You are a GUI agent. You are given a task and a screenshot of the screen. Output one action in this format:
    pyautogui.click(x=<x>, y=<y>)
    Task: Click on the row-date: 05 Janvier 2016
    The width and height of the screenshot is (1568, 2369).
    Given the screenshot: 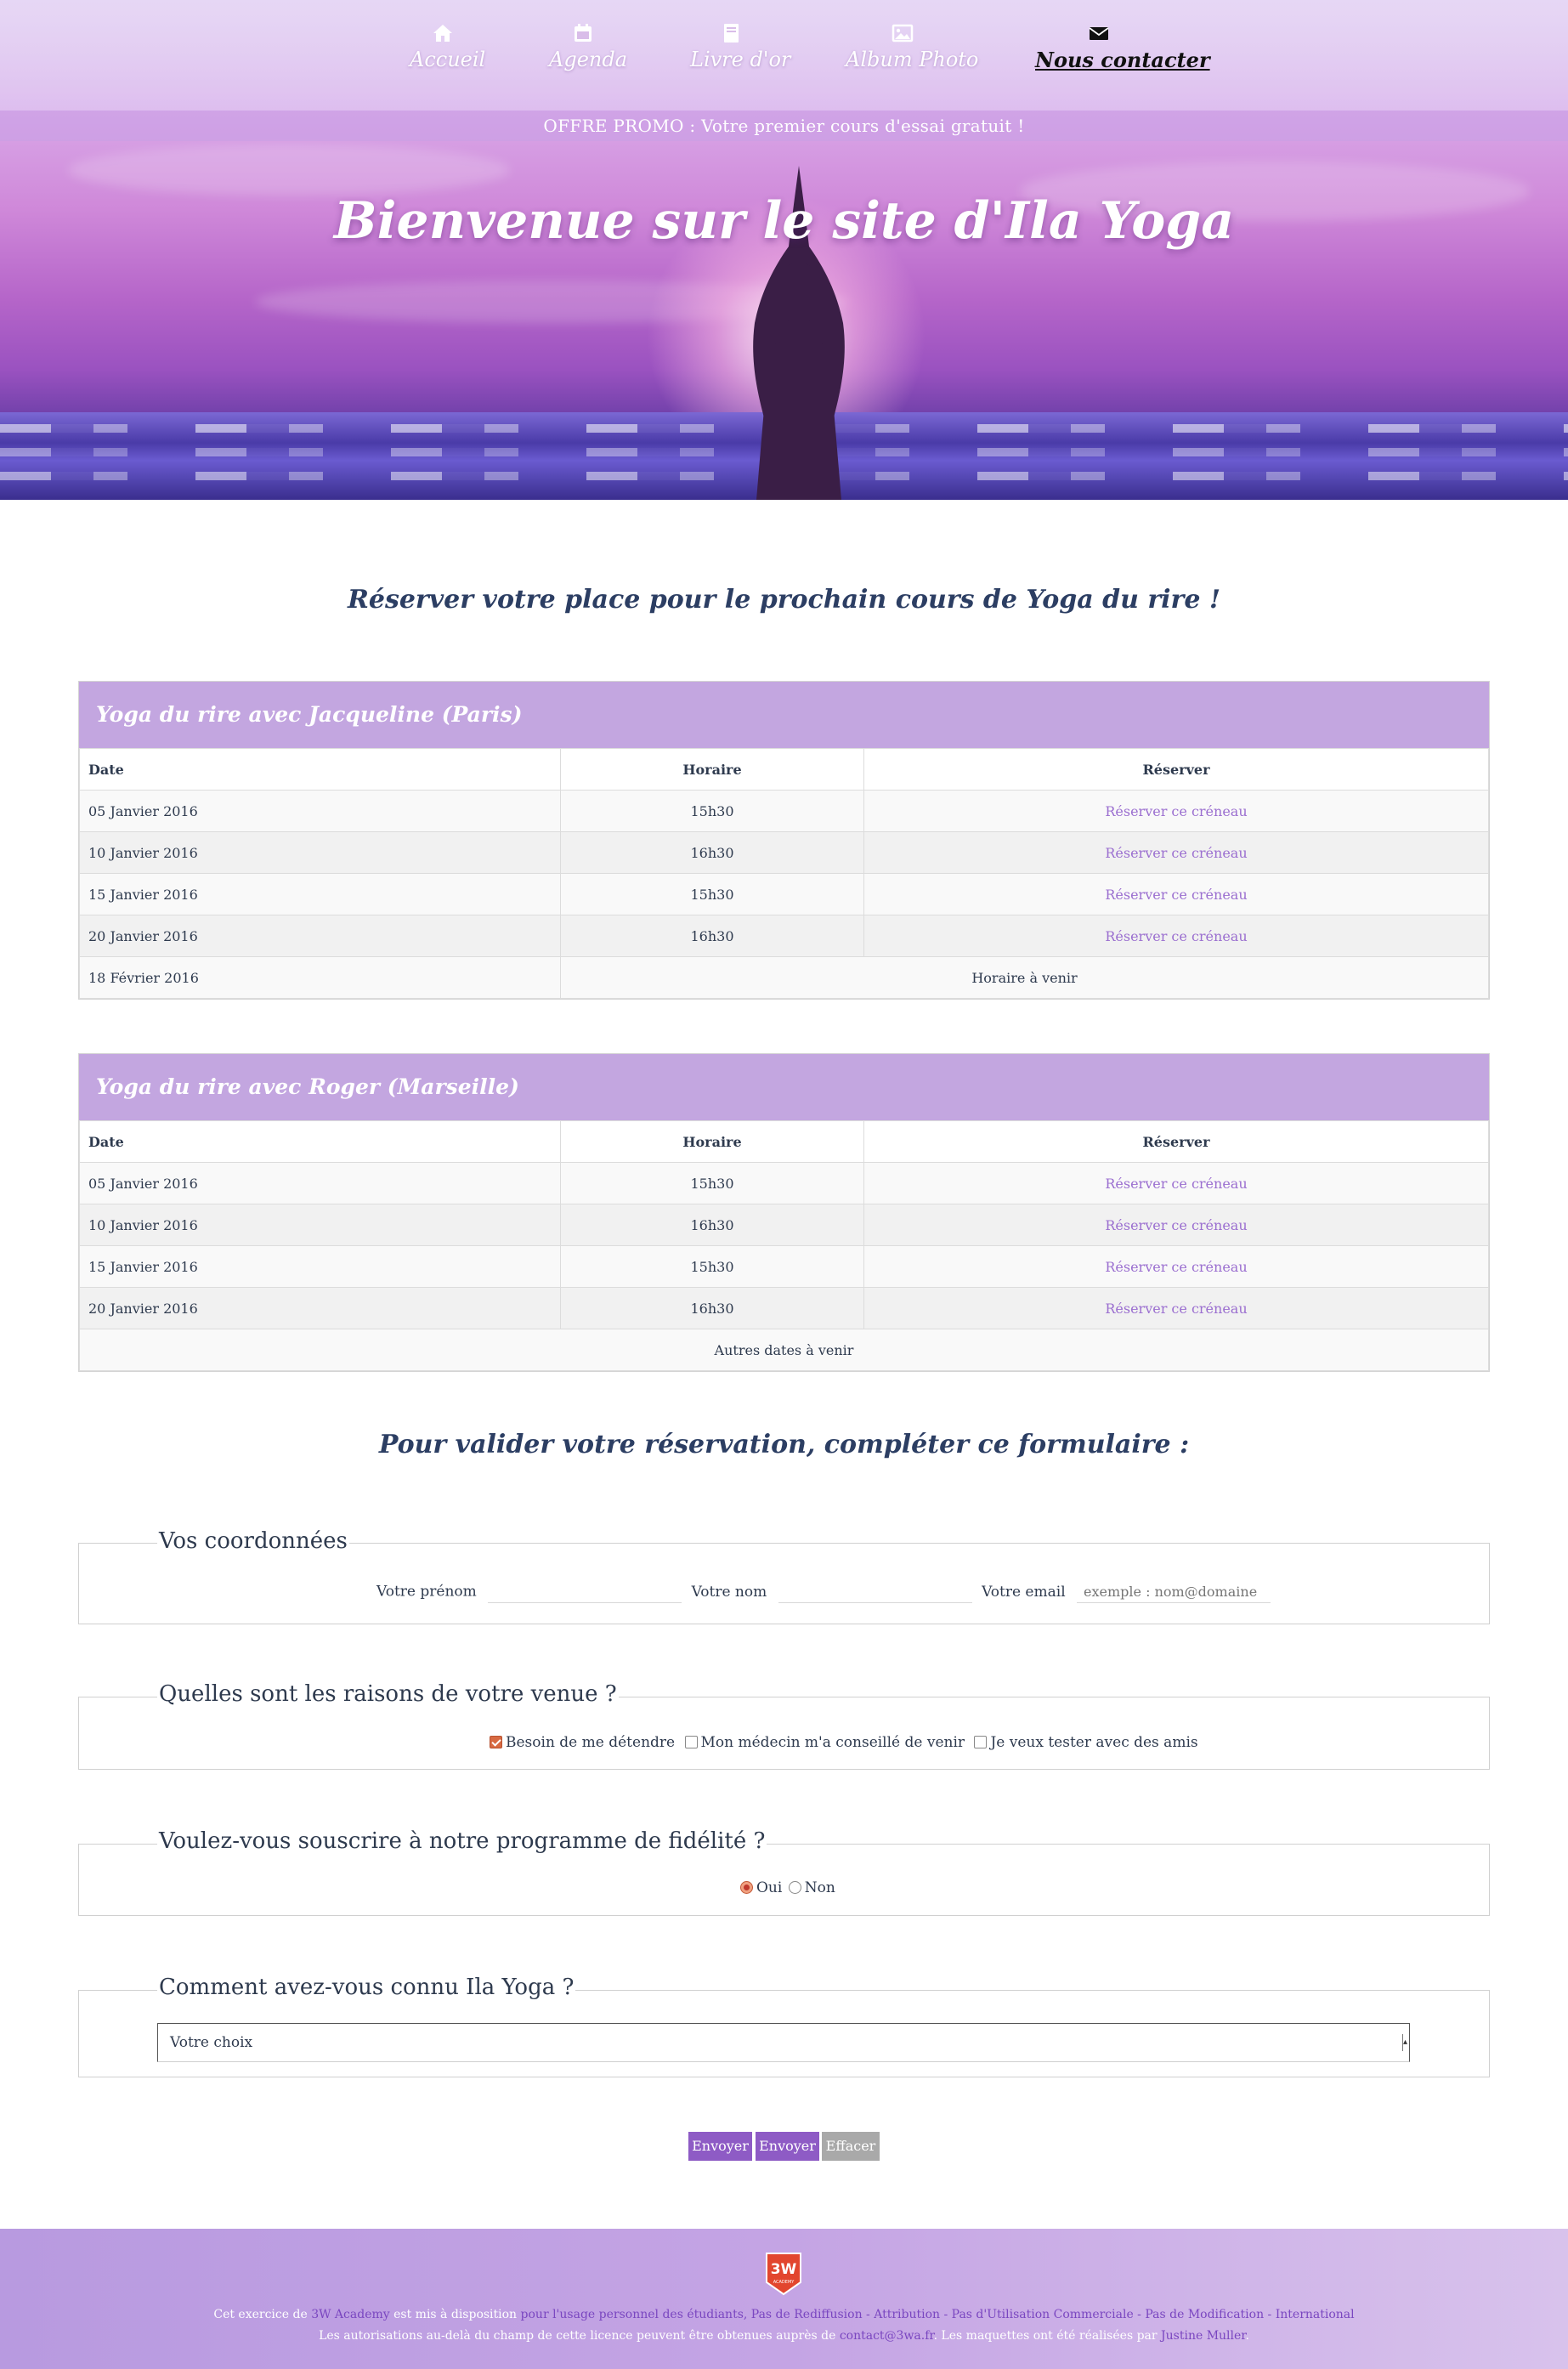 What is the action you would take?
    pyautogui.click(x=320, y=1183)
    